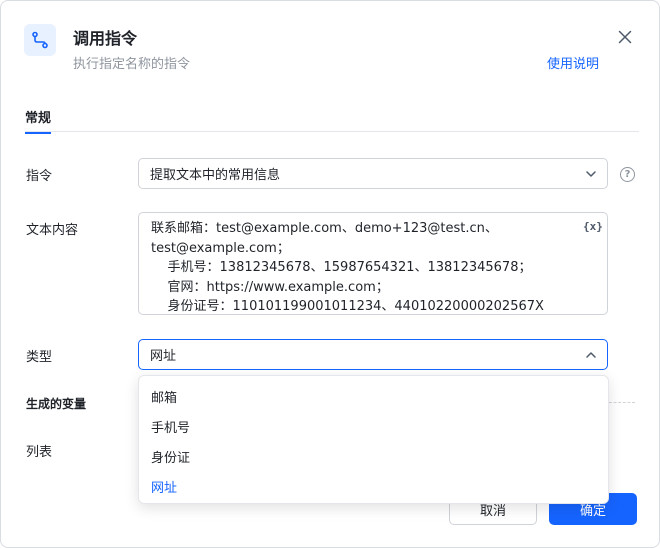  Describe the element at coordinates (56, 404) in the screenshot. I see `generated-vars-heading: 生成的变量` at that location.